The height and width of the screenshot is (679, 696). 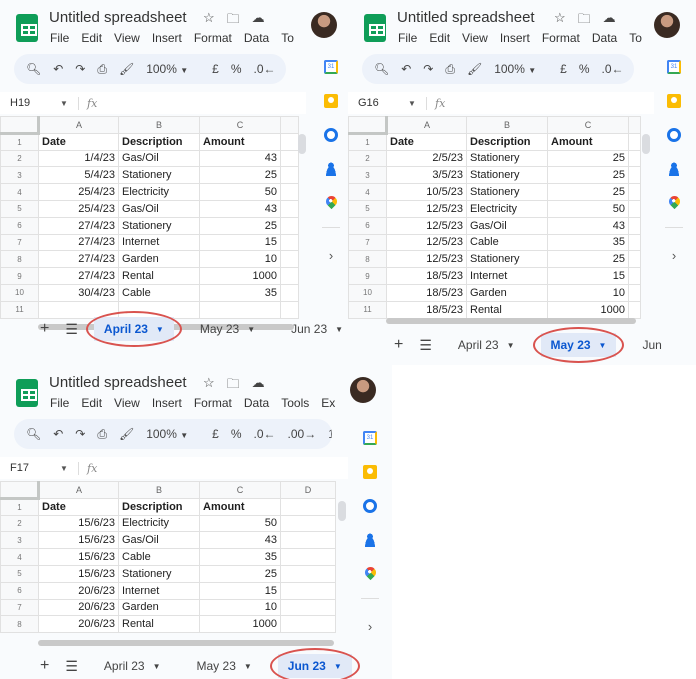 I want to click on column-header-b: B, so click(x=159, y=125).